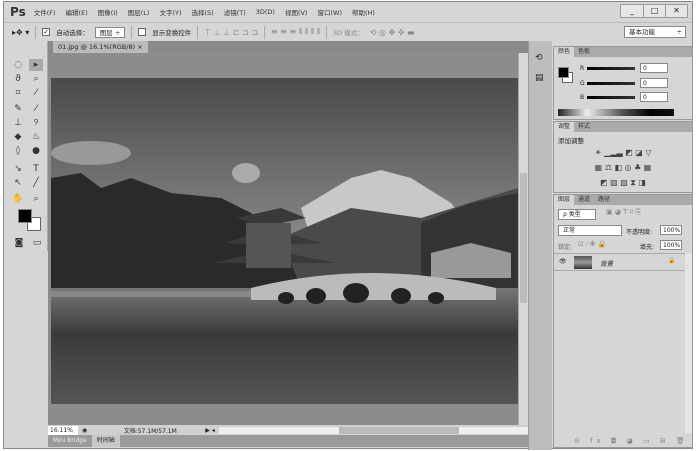 The height and width of the screenshot is (451, 696). I want to click on layer-row: 👁 背景 🔒, so click(619, 262).